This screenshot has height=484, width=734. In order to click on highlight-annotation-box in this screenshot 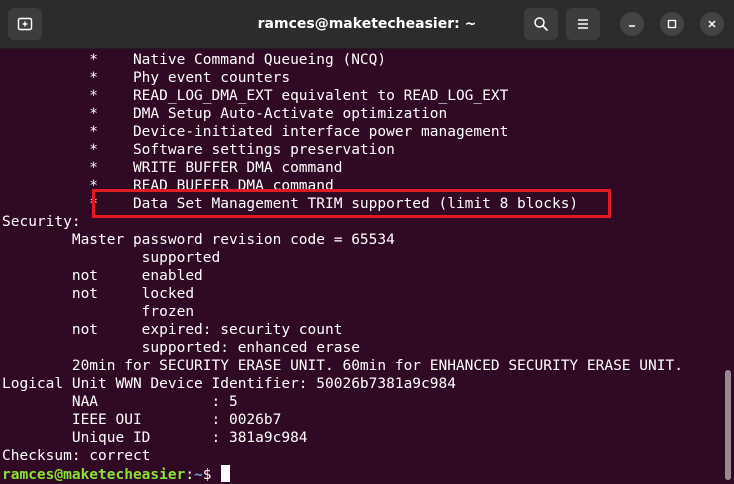, I will do `click(351, 203)`.